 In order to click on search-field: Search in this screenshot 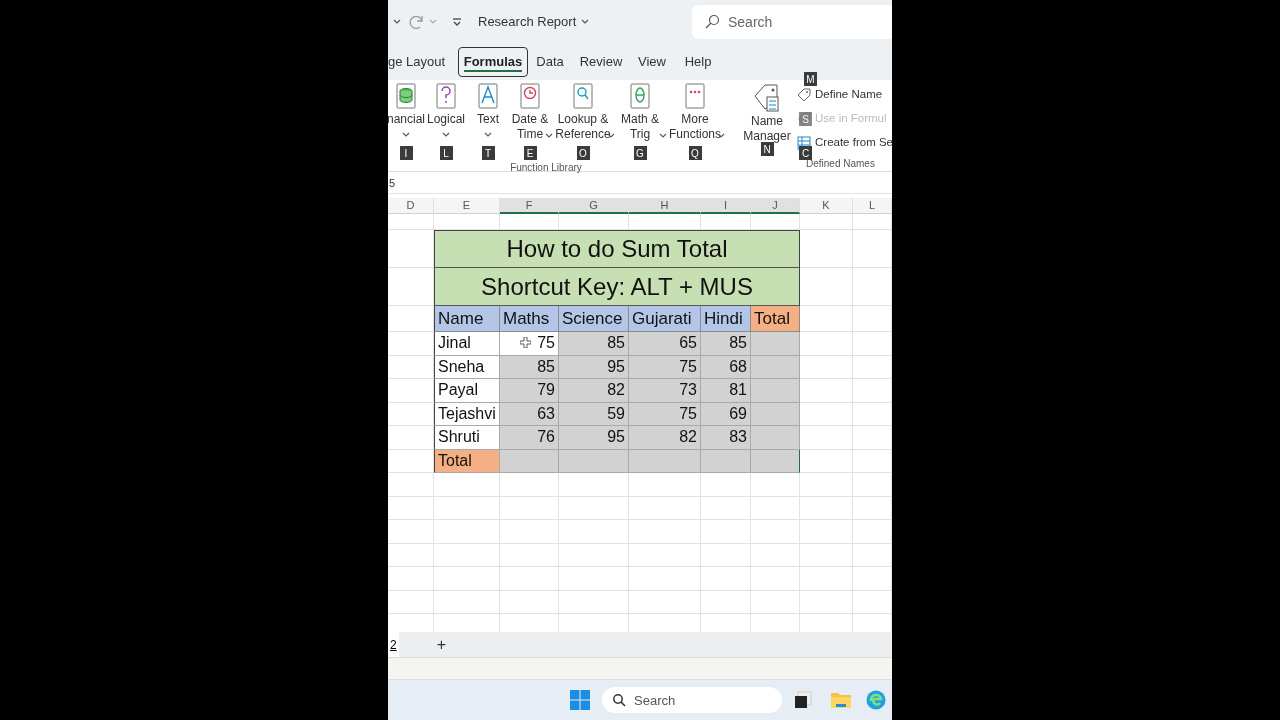, I will do `click(792, 22)`.